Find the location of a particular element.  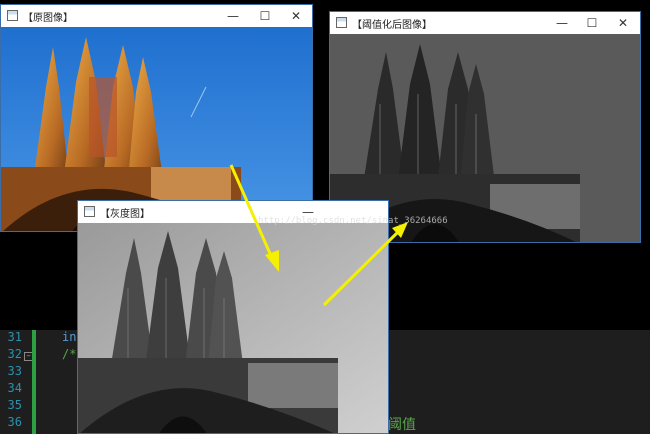

editor-gutter: 31 32 33 34 35 36 − is located at coordinates (22, 382).